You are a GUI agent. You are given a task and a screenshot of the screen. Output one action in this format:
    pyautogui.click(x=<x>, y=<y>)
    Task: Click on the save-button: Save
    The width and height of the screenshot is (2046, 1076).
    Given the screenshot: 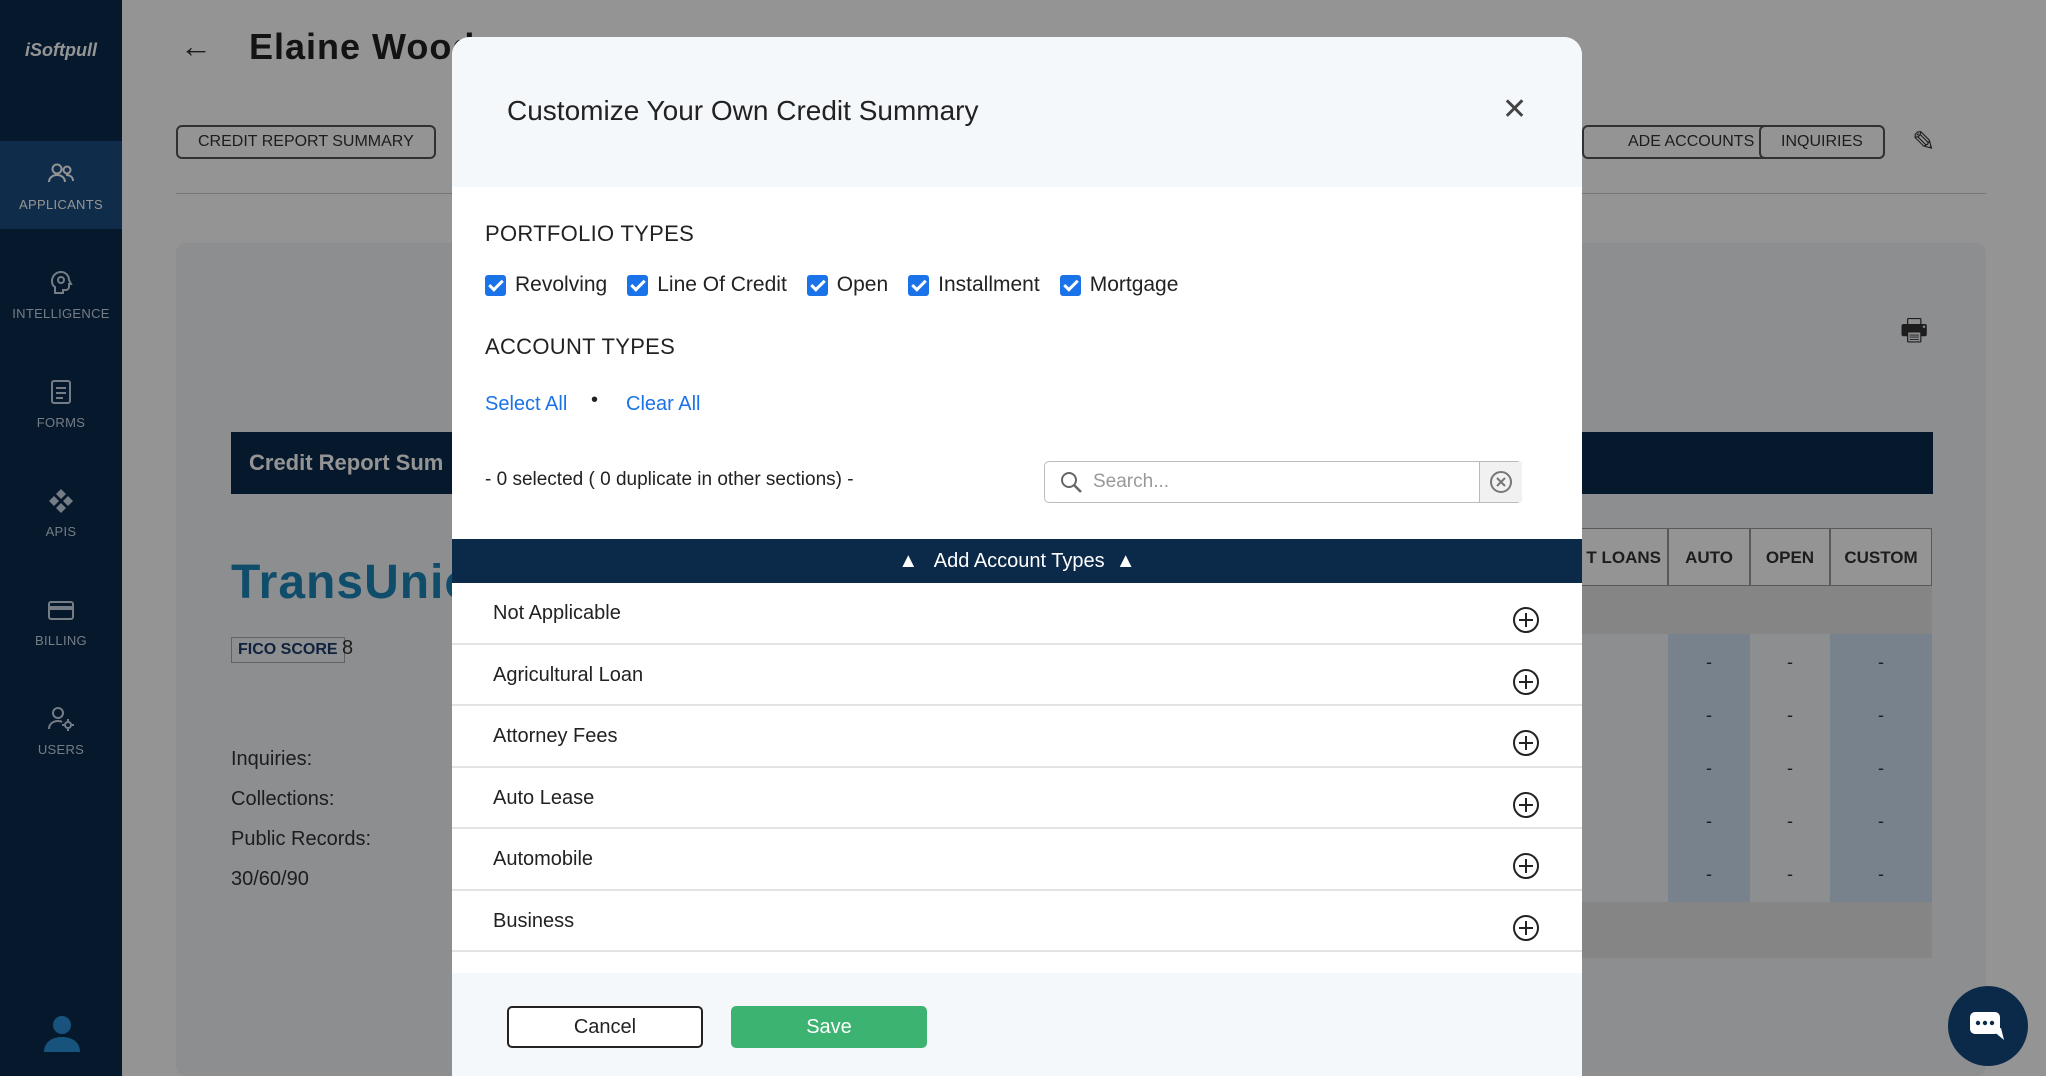 What is the action you would take?
    pyautogui.click(x=829, y=1027)
    